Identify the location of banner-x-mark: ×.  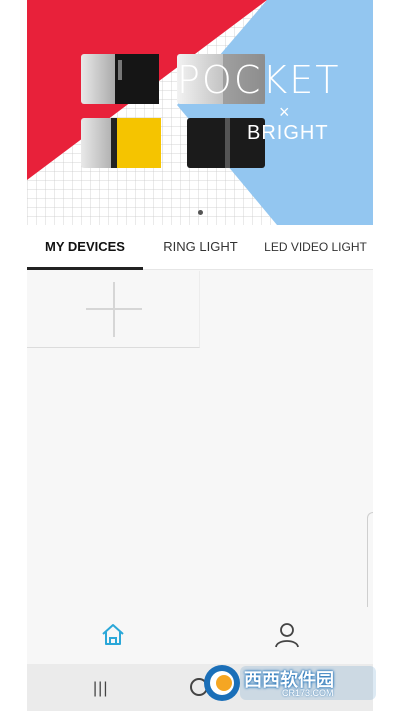
(284, 112).